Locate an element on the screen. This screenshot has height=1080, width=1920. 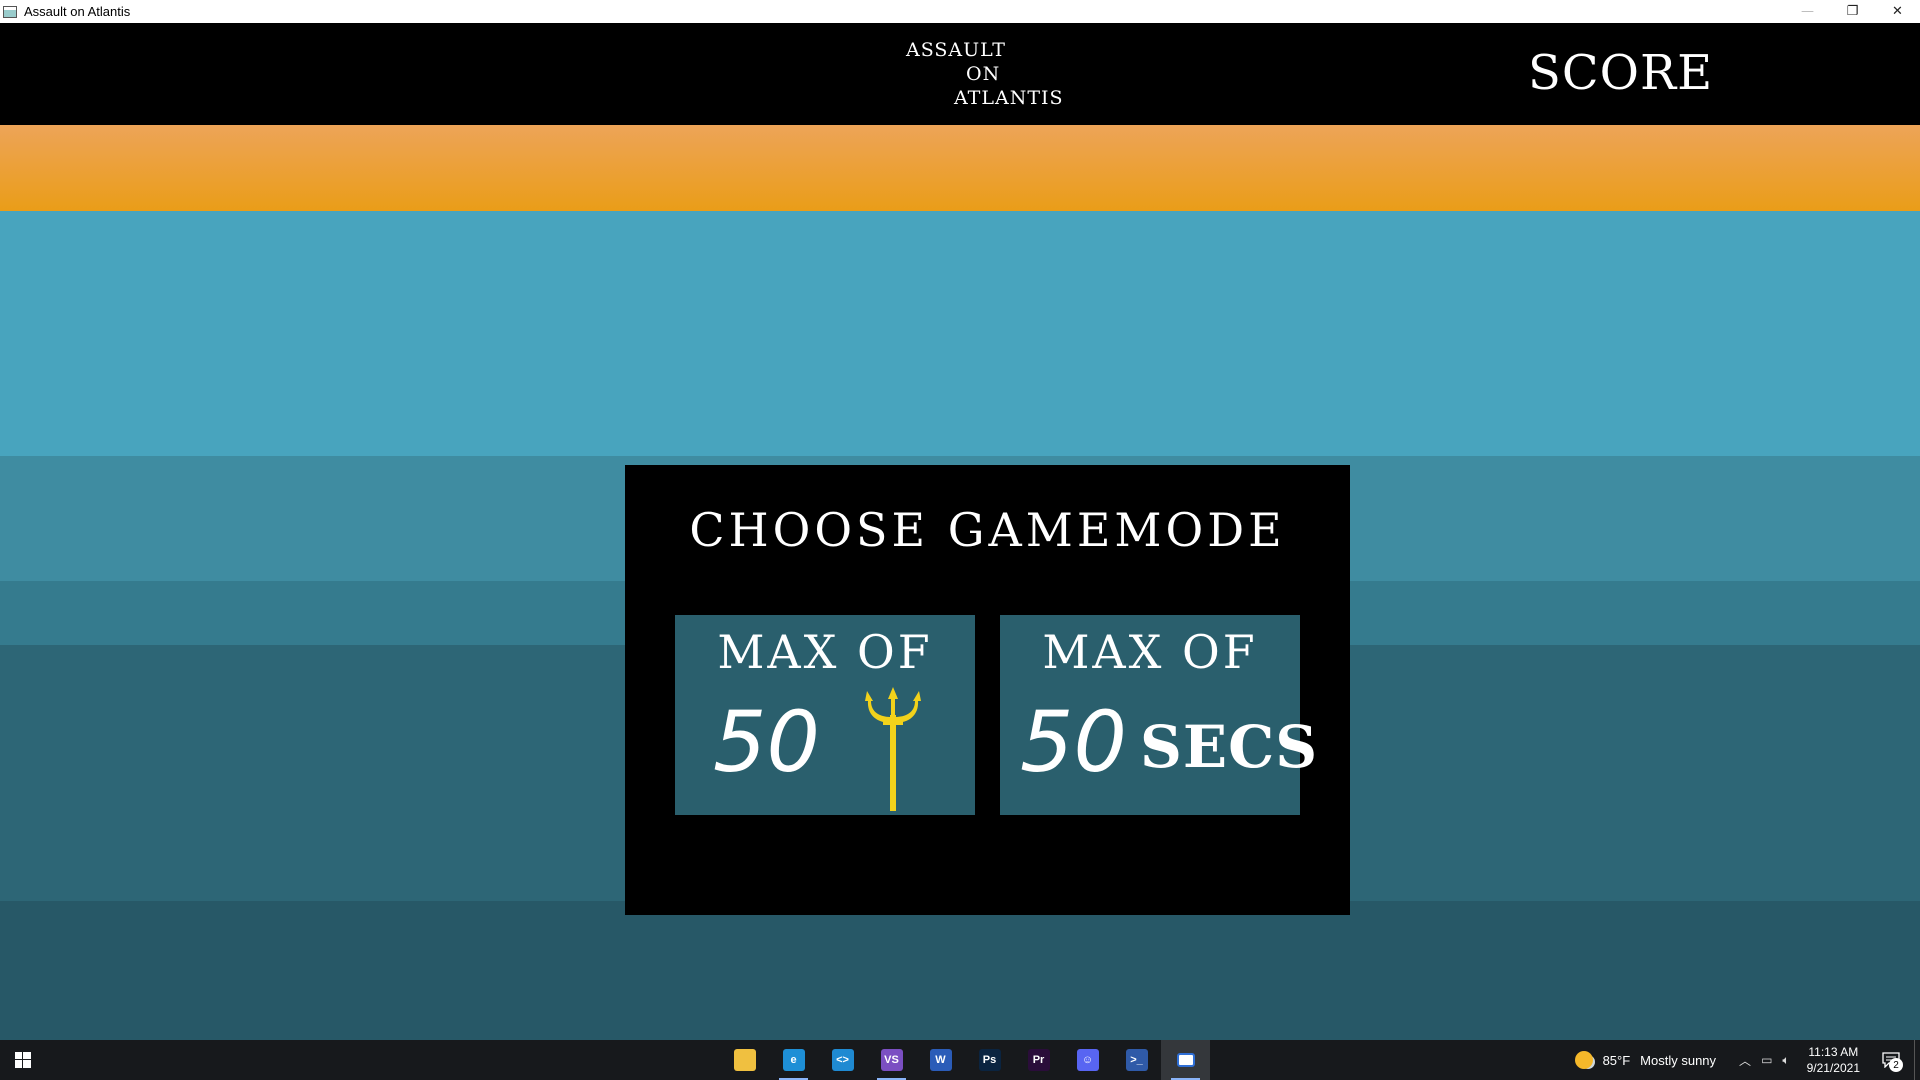
logo-line-2: ON is located at coordinates (983, 74).